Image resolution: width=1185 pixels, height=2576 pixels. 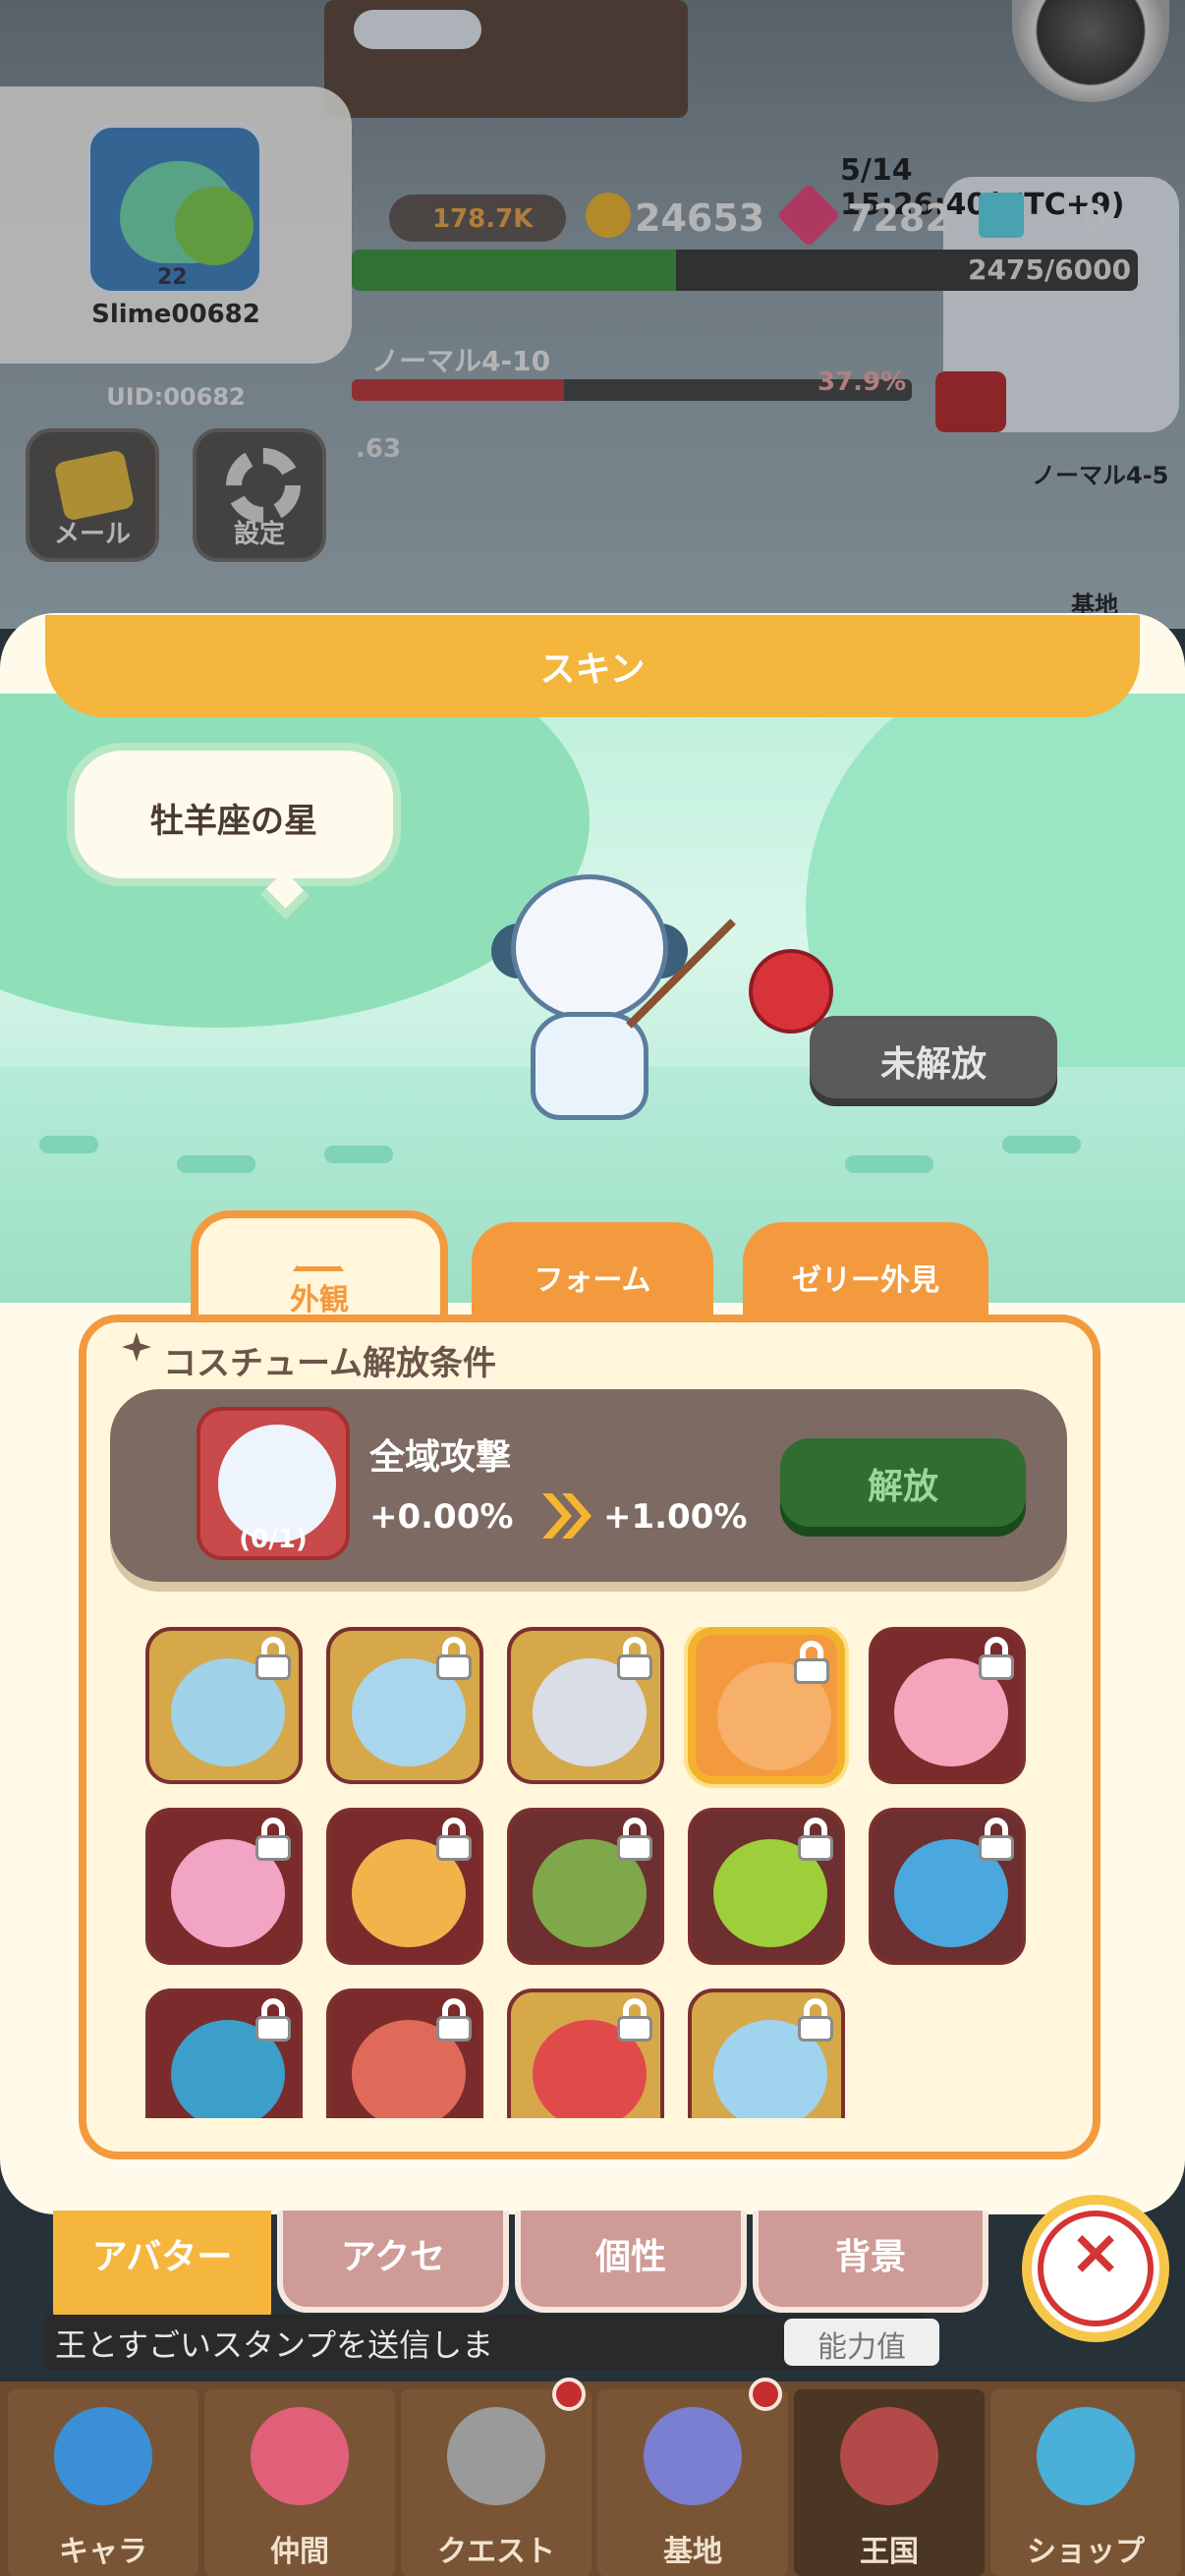 I want to click on double-chevron-right-icon, so click(x=567, y=1516).